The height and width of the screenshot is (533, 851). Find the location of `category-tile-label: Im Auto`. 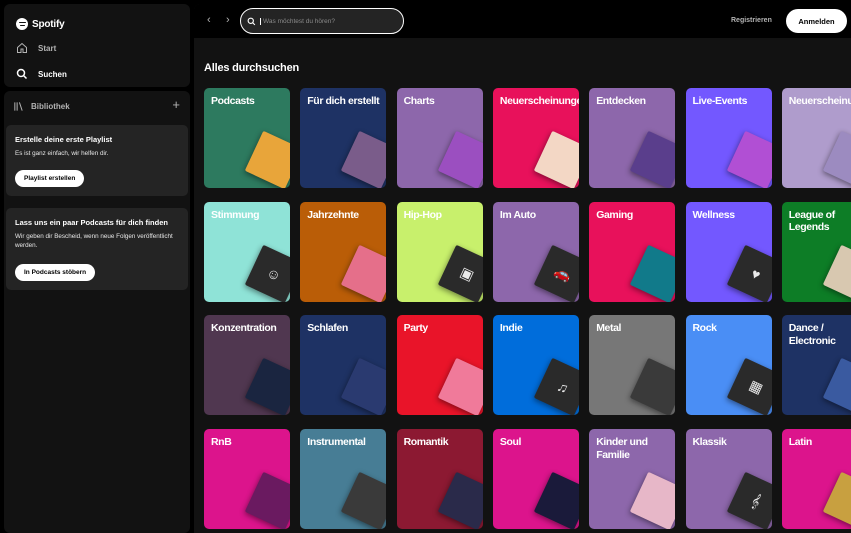

category-tile-label: Im Auto is located at coordinates (517, 214).